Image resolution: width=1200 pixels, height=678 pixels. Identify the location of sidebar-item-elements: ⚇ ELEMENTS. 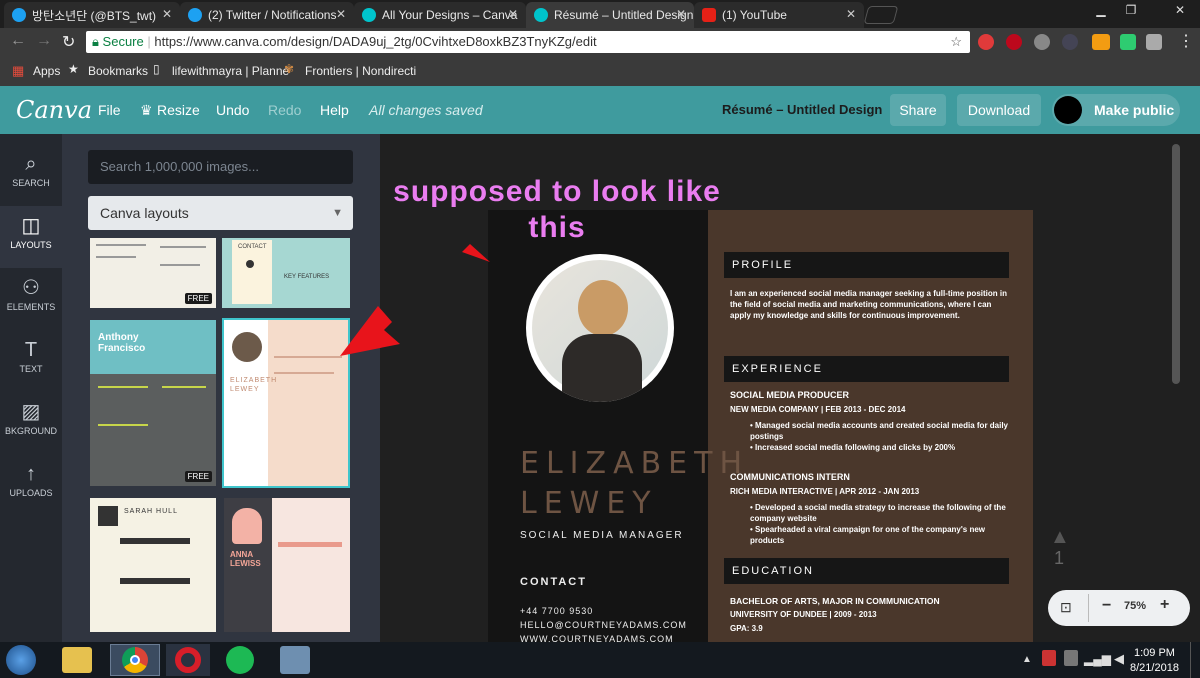
(31, 299).